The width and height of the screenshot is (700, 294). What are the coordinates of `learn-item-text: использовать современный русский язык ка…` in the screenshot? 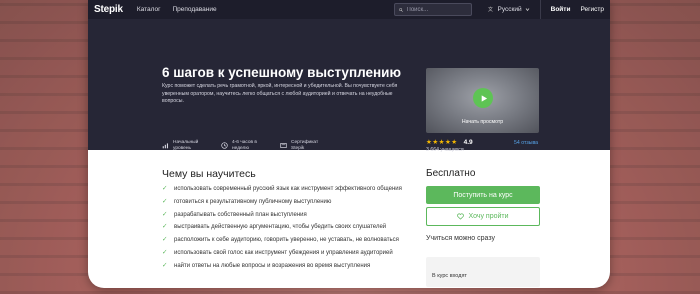 It's located at (288, 189).